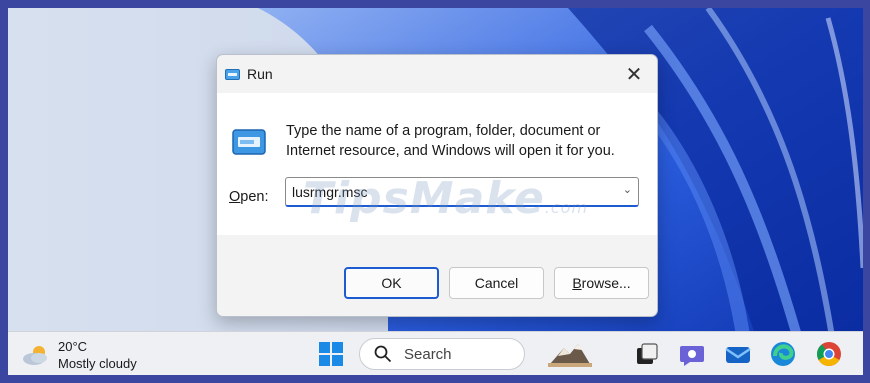 The width and height of the screenshot is (870, 383). What do you see at coordinates (235, 197) in the screenshot?
I see `open-label-mnemonic: O` at bounding box center [235, 197].